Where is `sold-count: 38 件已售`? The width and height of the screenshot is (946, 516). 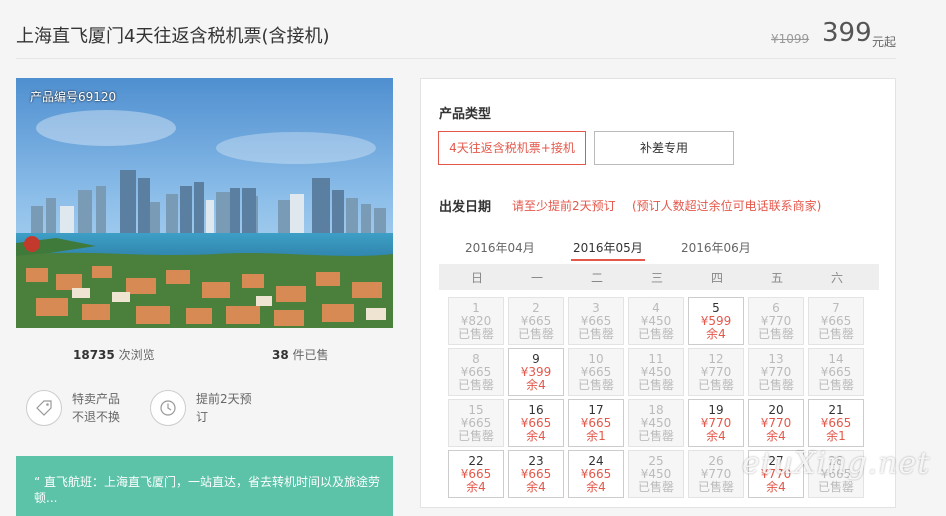 sold-count: 38 件已售 is located at coordinates (300, 354).